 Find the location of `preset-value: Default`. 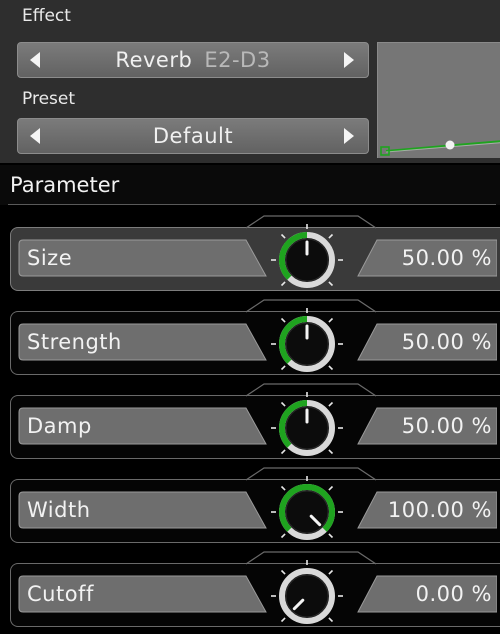

preset-value: Default is located at coordinates (193, 136).